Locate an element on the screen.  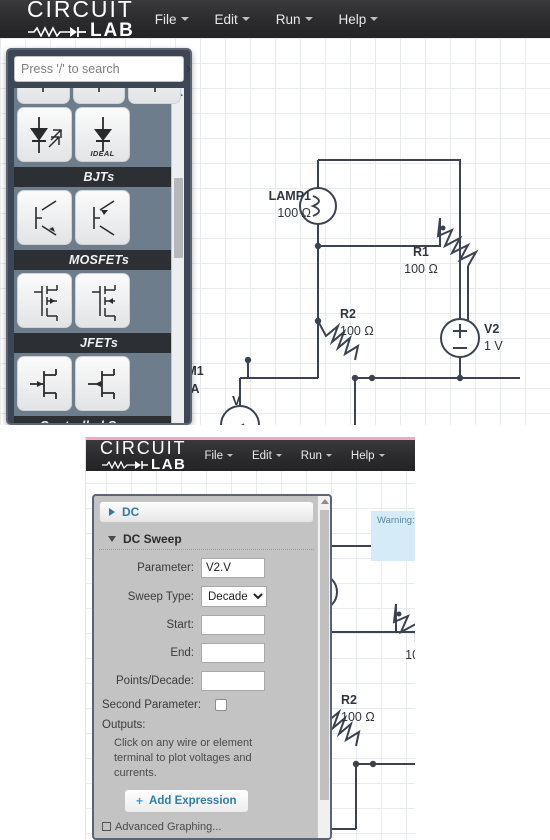
menu-edit-label-2: Edit is located at coordinates (261, 455).